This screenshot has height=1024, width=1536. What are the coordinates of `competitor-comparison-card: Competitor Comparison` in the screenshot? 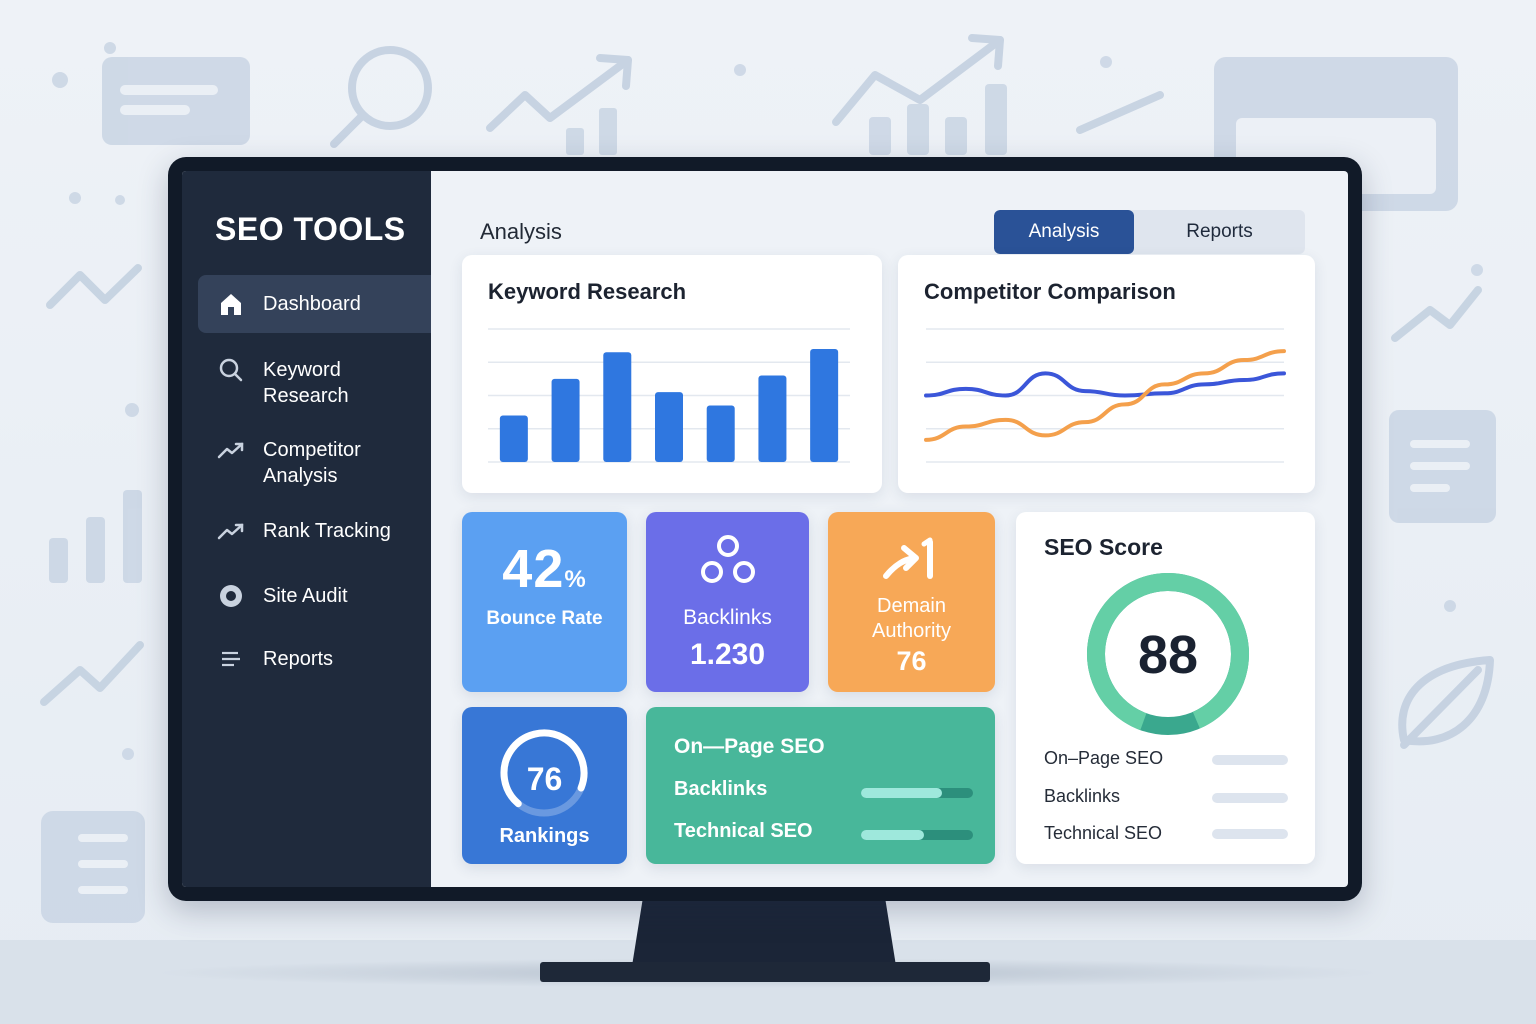 It's located at (1106, 374).